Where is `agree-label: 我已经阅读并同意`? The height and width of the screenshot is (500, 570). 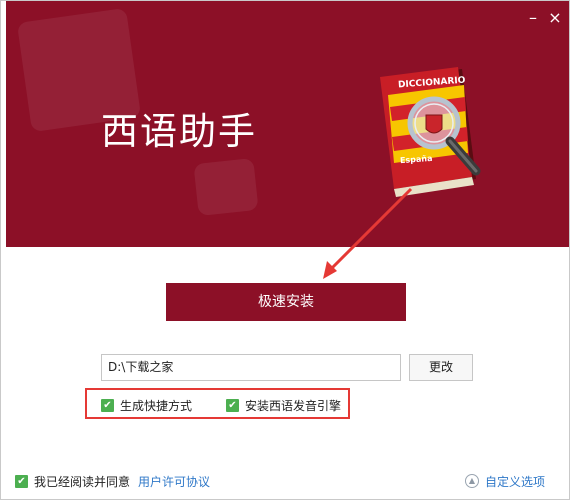 agree-label: 我已经阅读并同意 is located at coordinates (82, 481).